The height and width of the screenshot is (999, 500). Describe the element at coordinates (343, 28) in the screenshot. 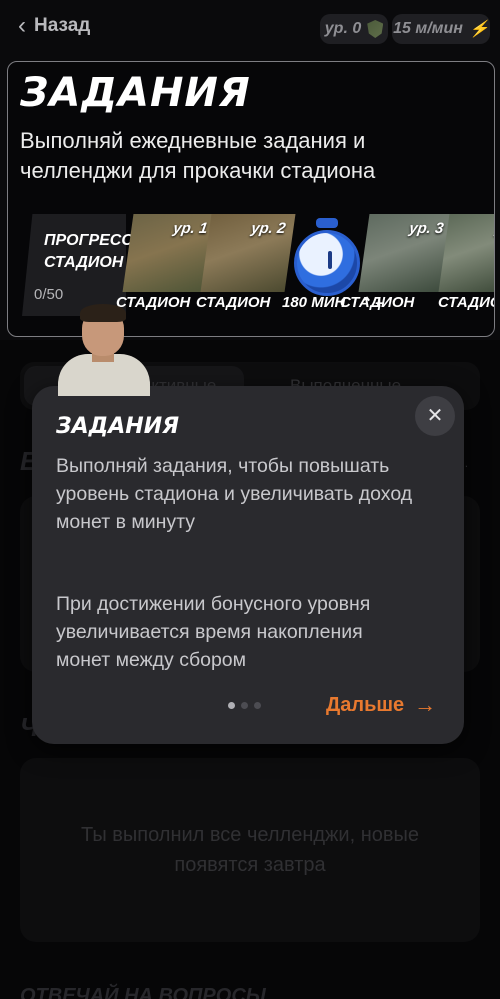

I see `level-label: ур. 0` at that location.